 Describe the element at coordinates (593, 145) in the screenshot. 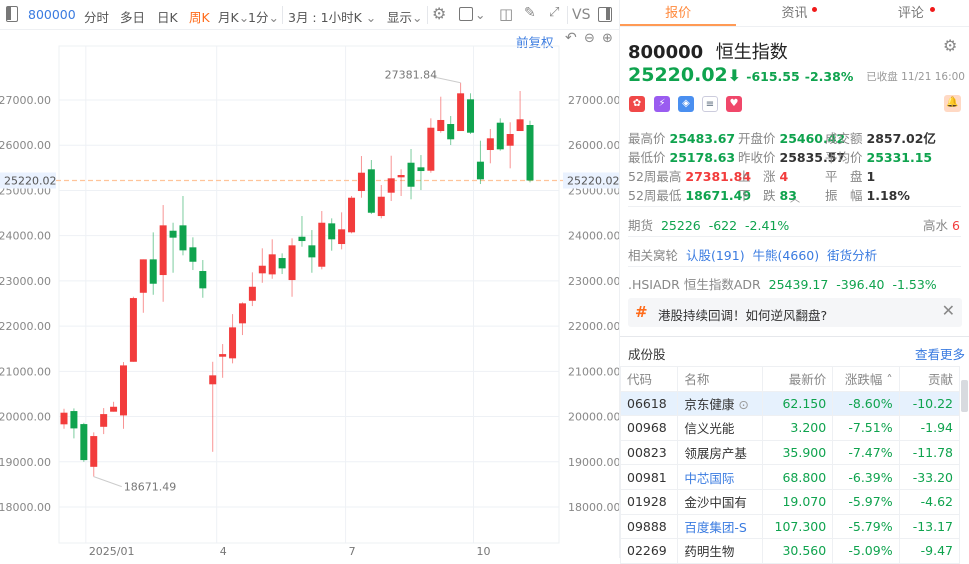

I see `y-tick-label-right: 26000.00` at that location.